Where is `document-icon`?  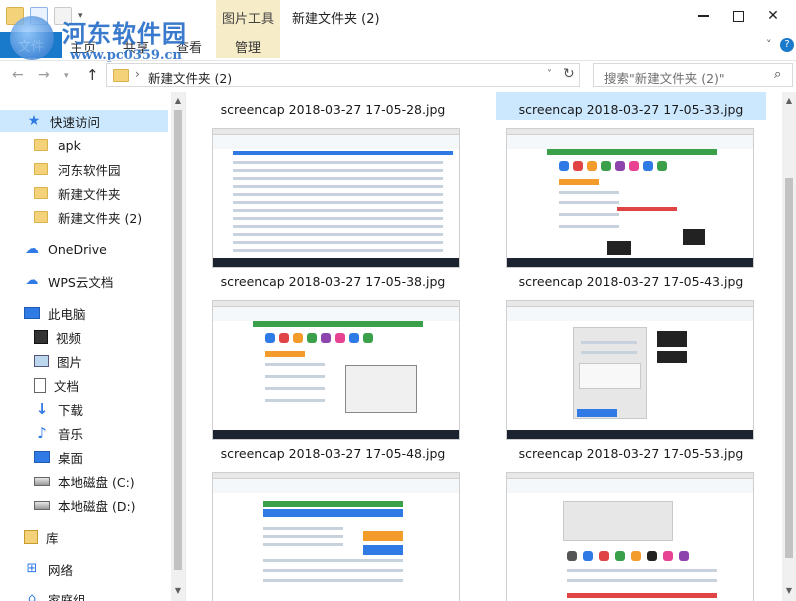
document-icon is located at coordinates (40, 385).